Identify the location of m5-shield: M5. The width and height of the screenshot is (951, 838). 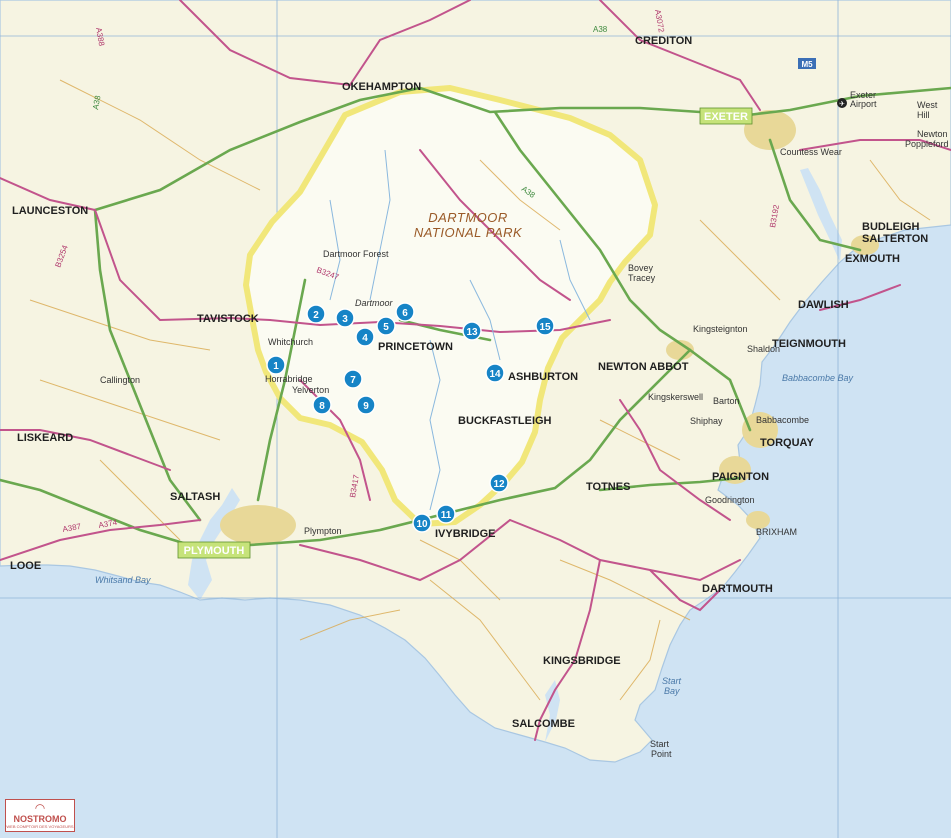
(807, 63).